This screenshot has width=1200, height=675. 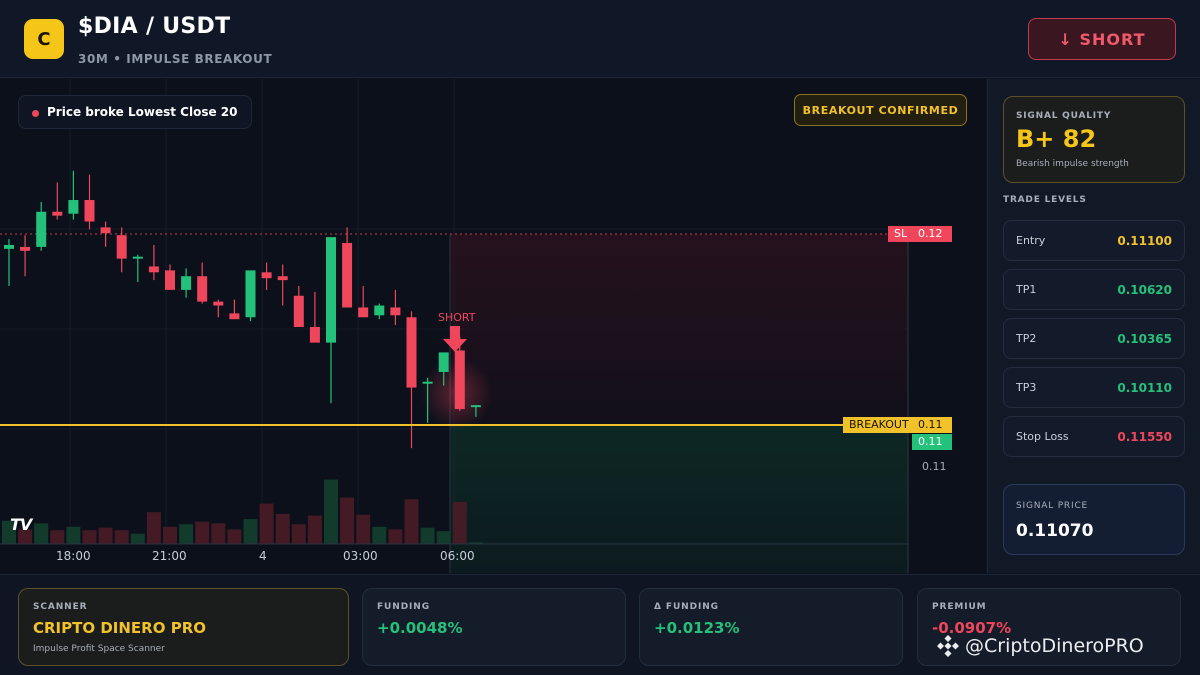 What do you see at coordinates (1040, 646) in the screenshot?
I see `watermark: @CriptoDineroPRO` at bounding box center [1040, 646].